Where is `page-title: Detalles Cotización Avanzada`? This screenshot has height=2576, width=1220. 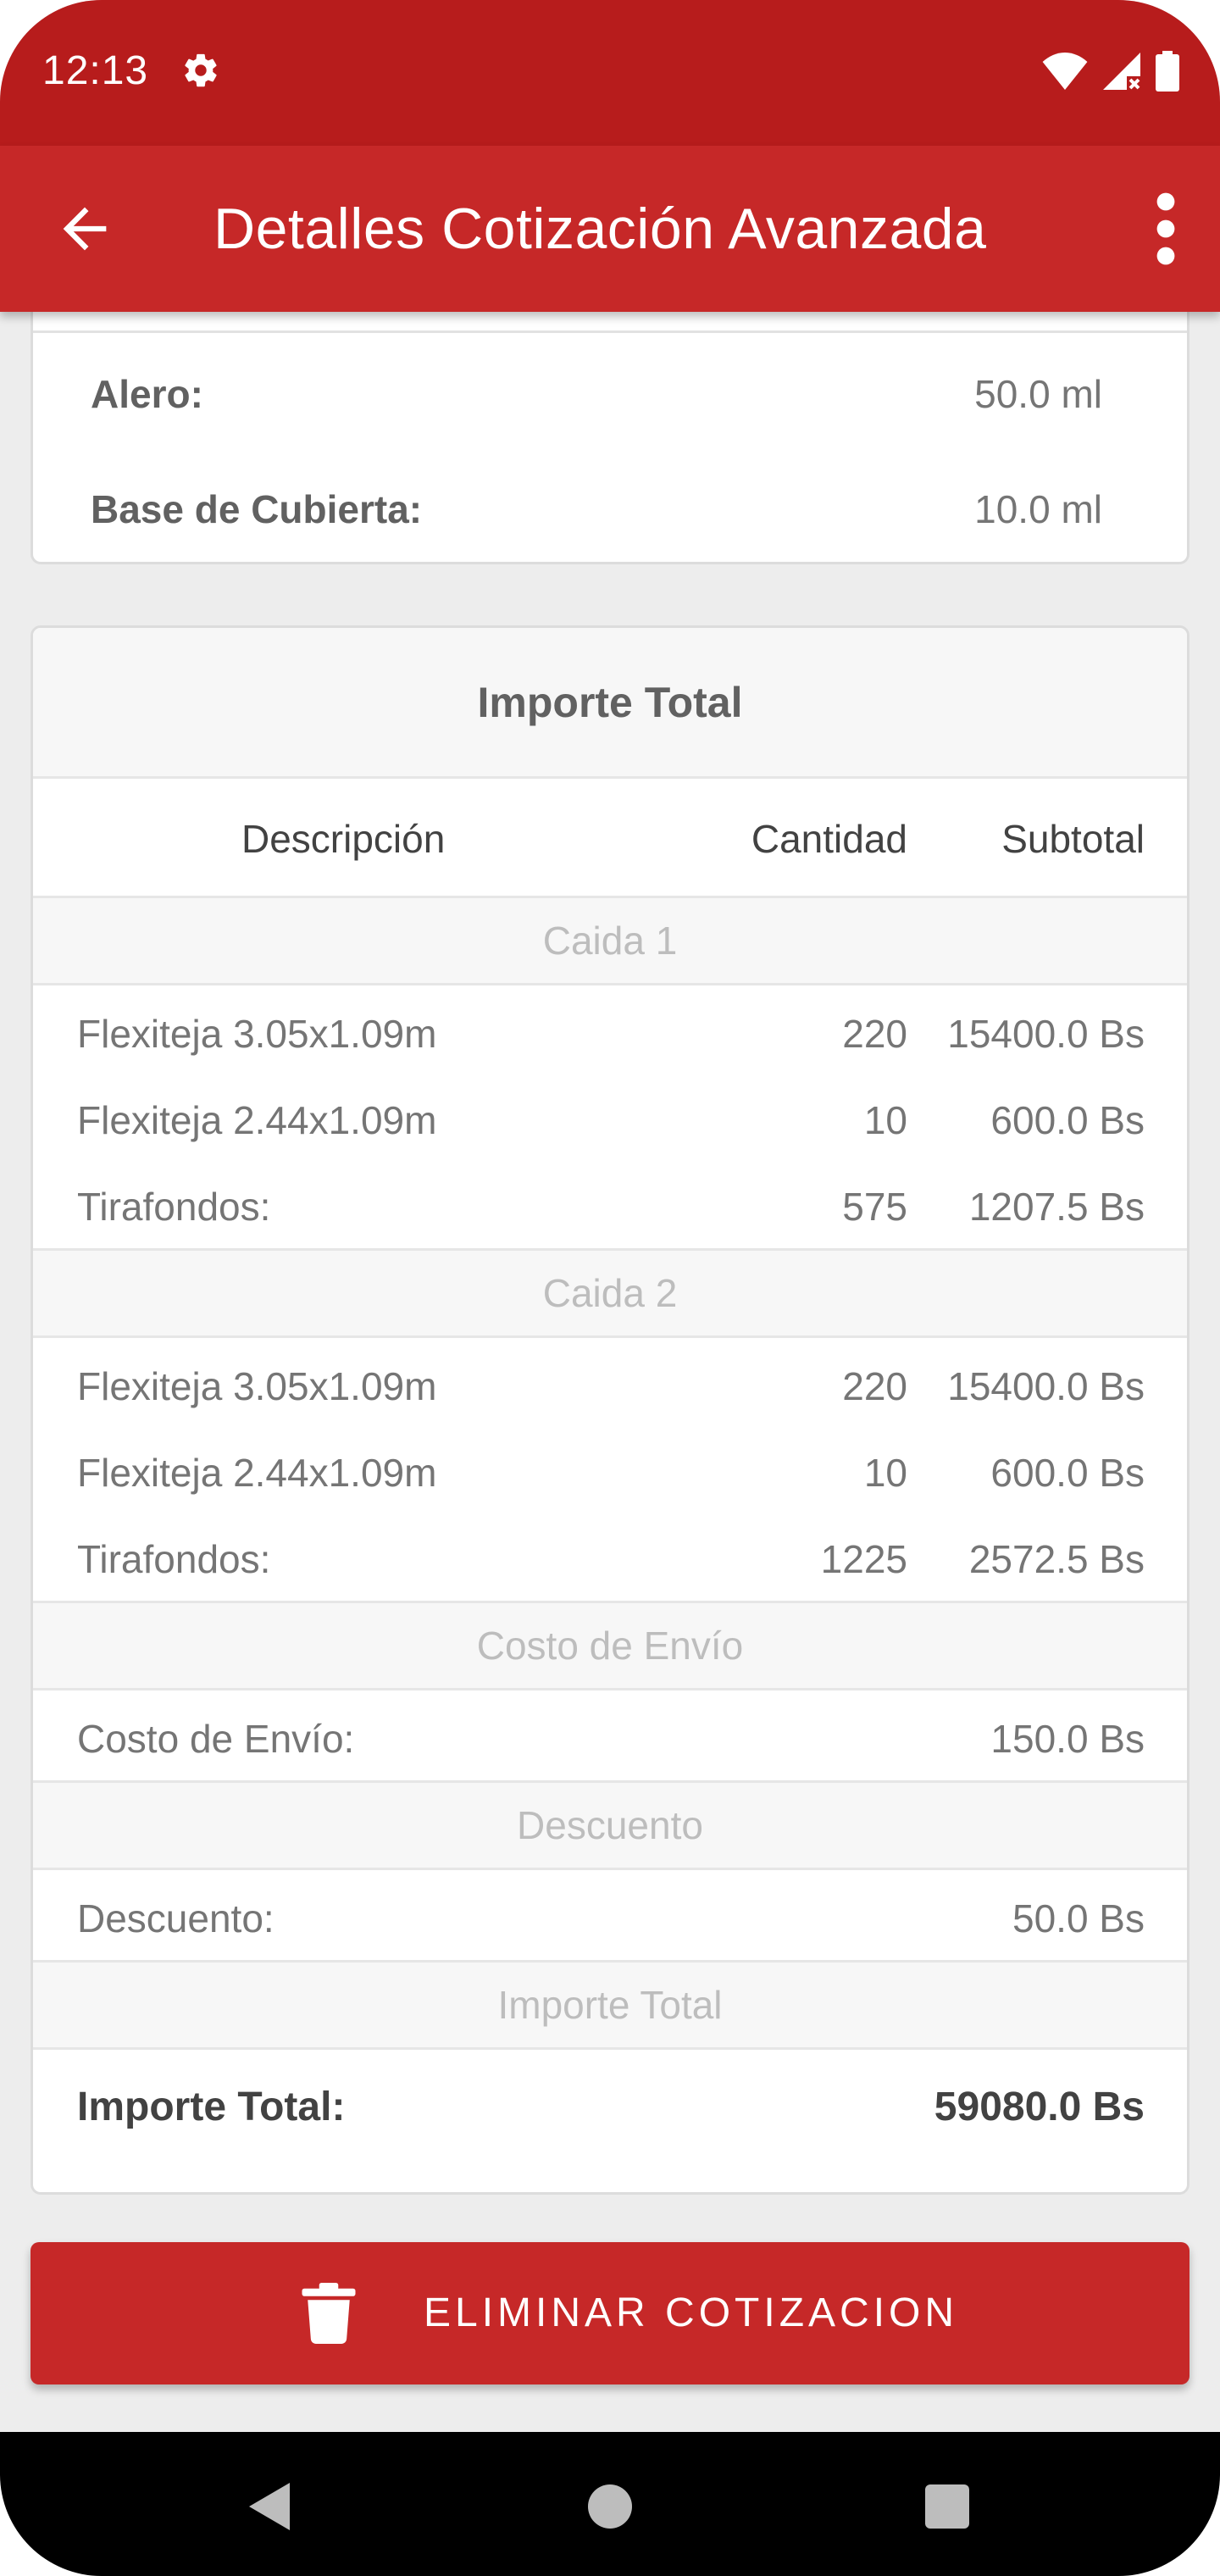
page-title: Detalles Cotización Avanzada is located at coordinates (600, 229).